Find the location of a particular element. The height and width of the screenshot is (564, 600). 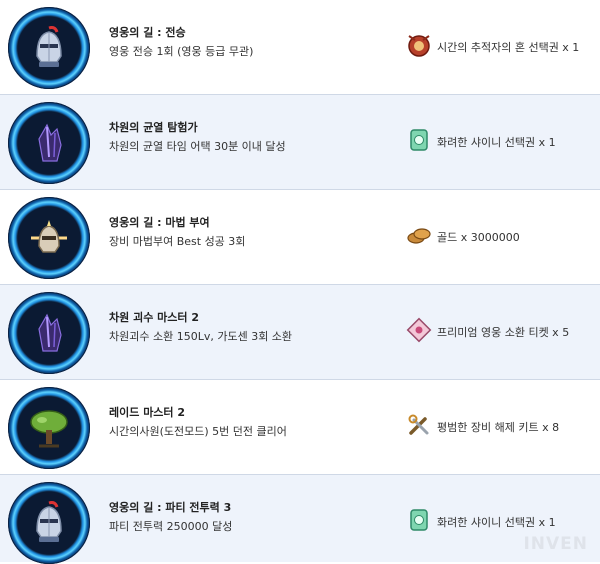

enchant-armor-icon is located at coordinates (49, 238).